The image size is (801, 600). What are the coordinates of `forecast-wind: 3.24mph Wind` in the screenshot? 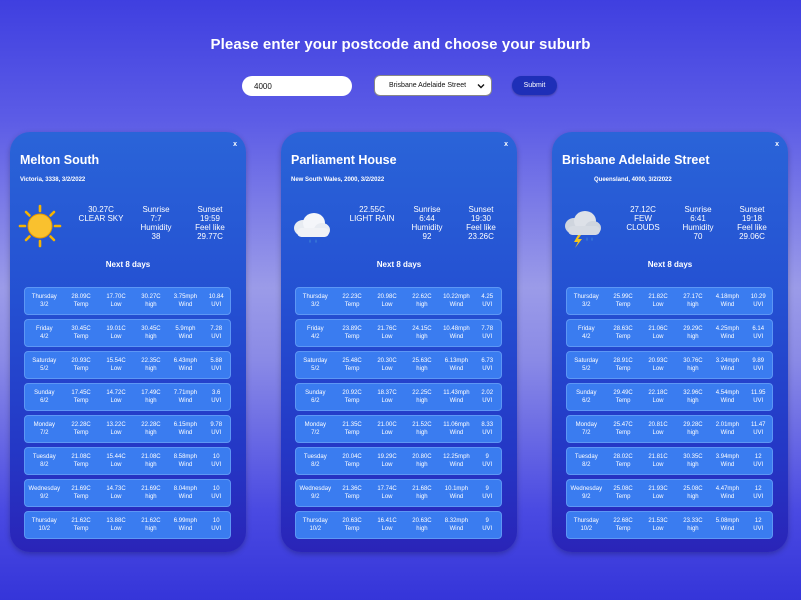 It's located at (727, 365).